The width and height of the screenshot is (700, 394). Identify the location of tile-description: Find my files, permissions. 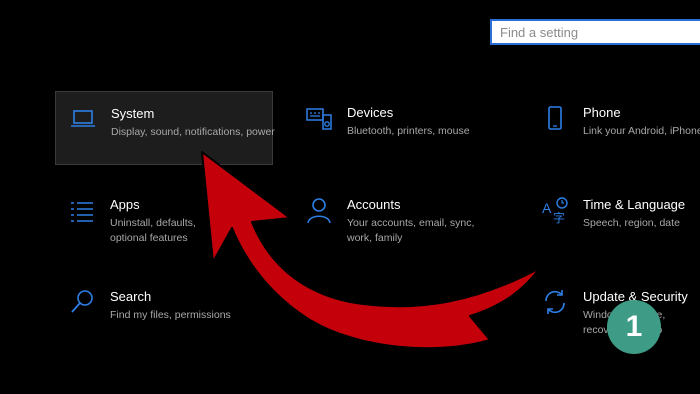
(170, 315).